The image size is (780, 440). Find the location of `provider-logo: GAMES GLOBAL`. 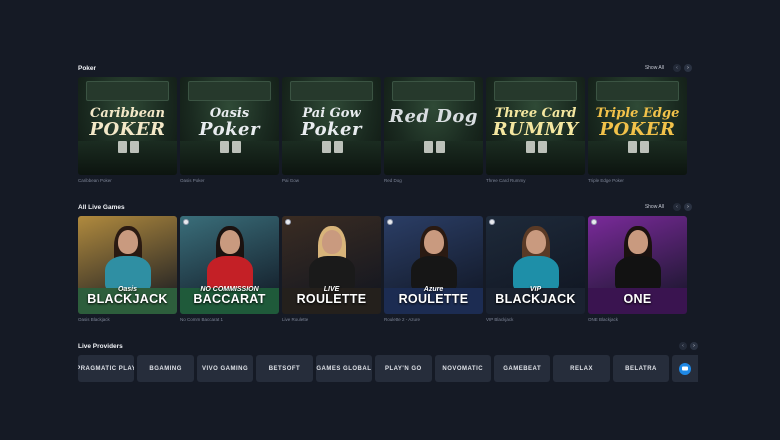

provider-logo: GAMES GLOBAL is located at coordinates (344, 368).